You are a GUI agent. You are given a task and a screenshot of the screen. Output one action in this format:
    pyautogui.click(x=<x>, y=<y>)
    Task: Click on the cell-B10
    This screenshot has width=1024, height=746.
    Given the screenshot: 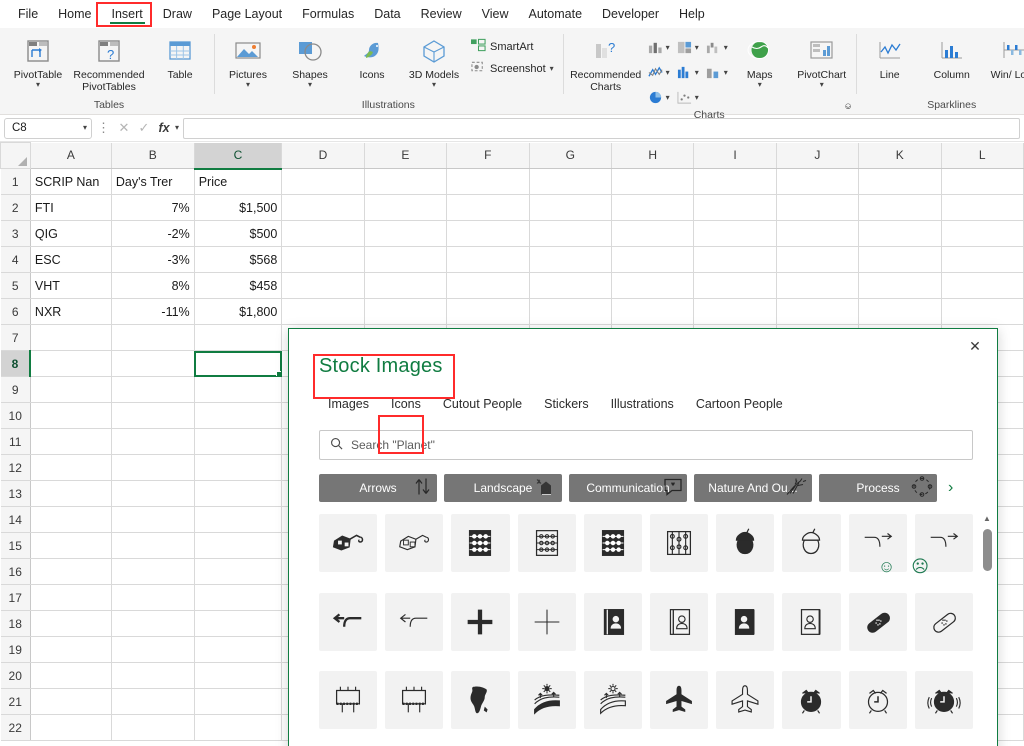 What is the action you would take?
    pyautogui.click(x=152, y=415)
    